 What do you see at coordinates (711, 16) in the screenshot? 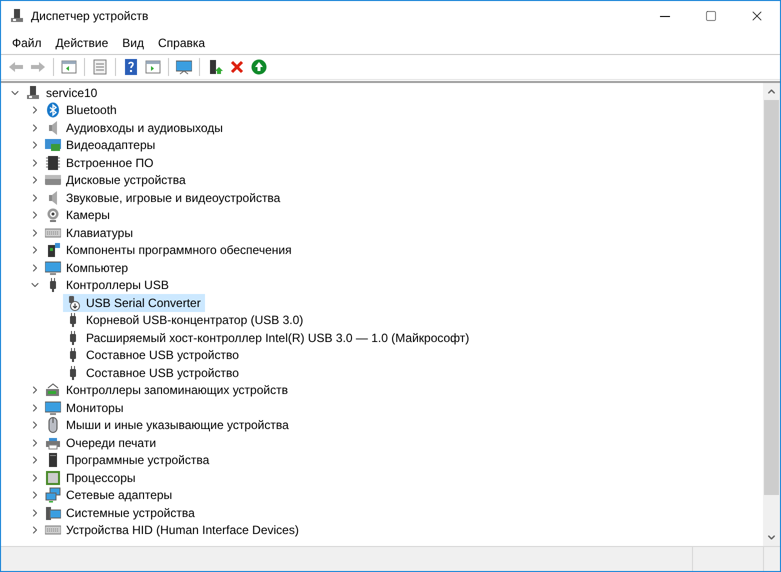
I see `maximize-icon` at bounding box center [711, 16].